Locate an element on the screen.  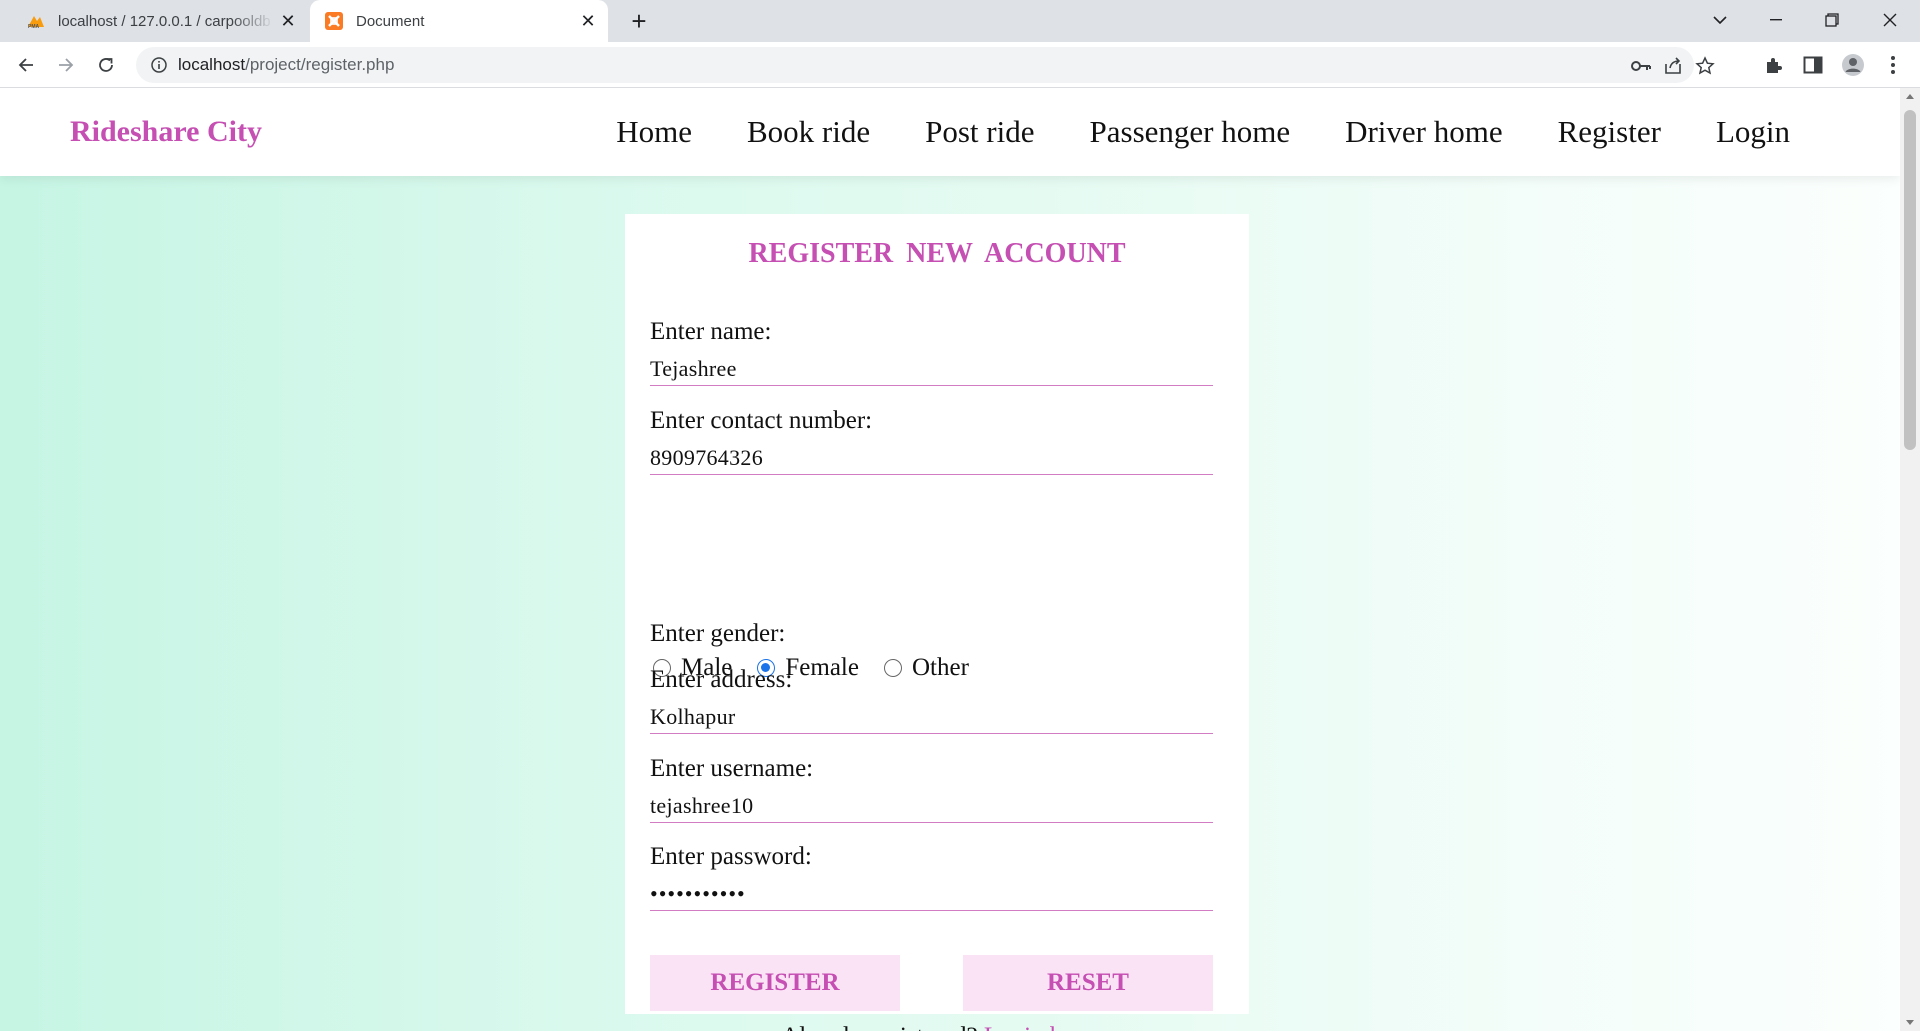
username-label: Enter username: is located at coordinates (732, 768).